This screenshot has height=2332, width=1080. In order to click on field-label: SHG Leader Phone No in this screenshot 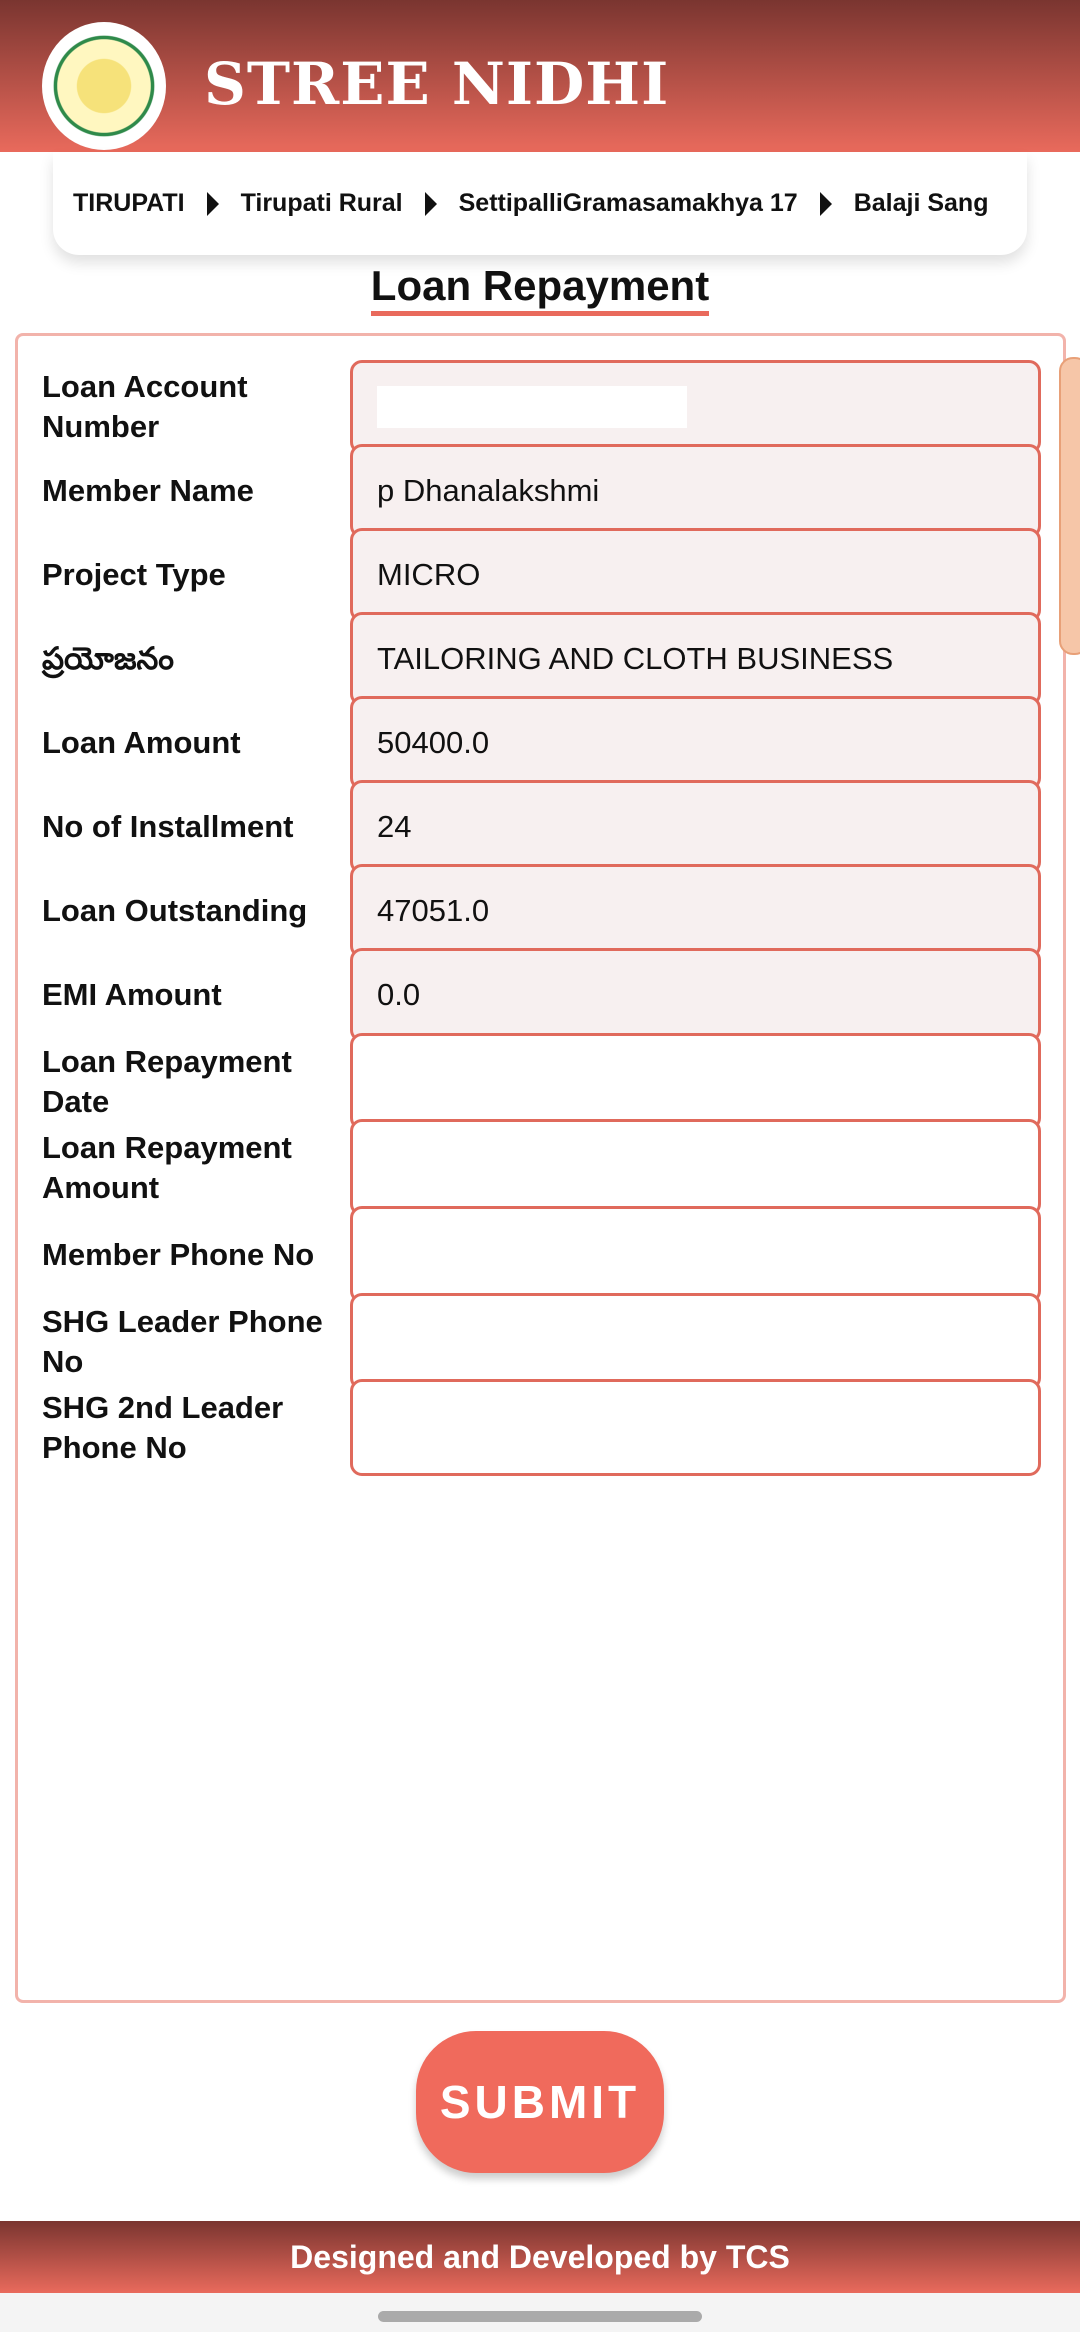, I will do `click(182, 1341)`.